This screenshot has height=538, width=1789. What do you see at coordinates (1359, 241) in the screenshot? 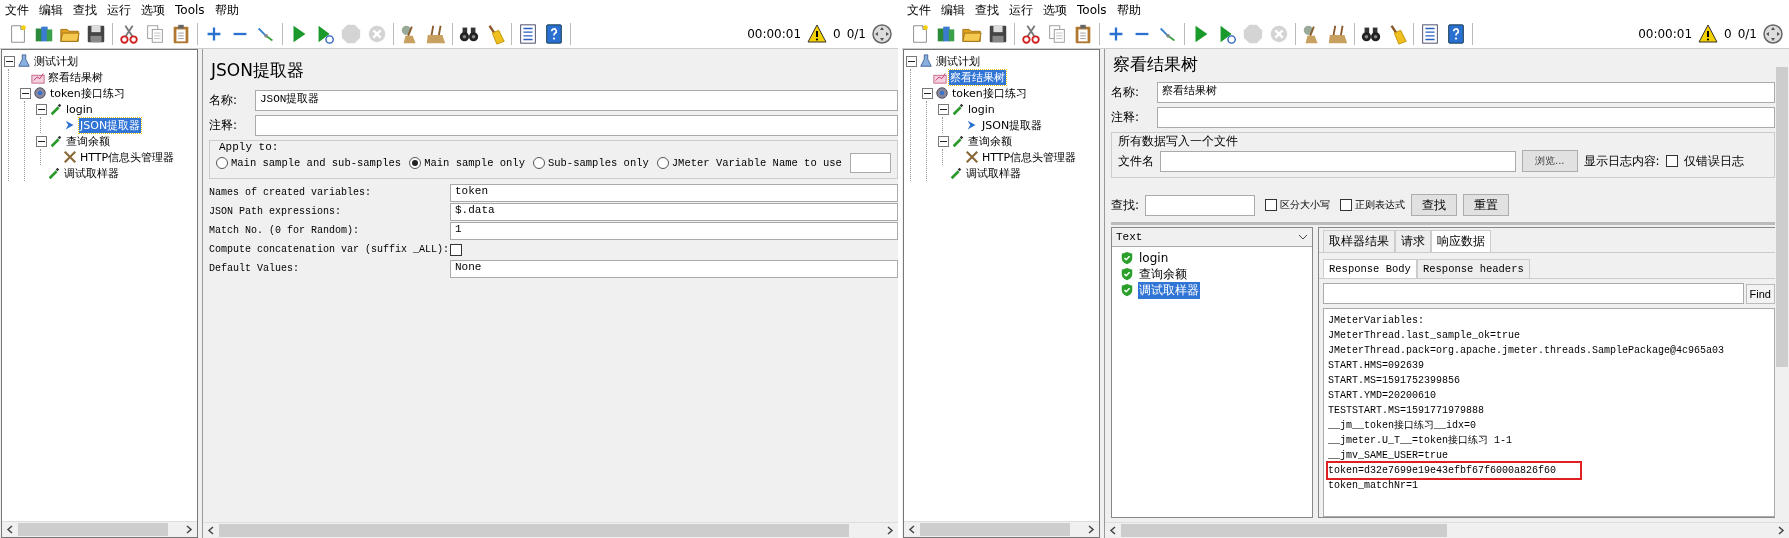
I see `tab: 取样器结果` at bounding box center [1359, 241].